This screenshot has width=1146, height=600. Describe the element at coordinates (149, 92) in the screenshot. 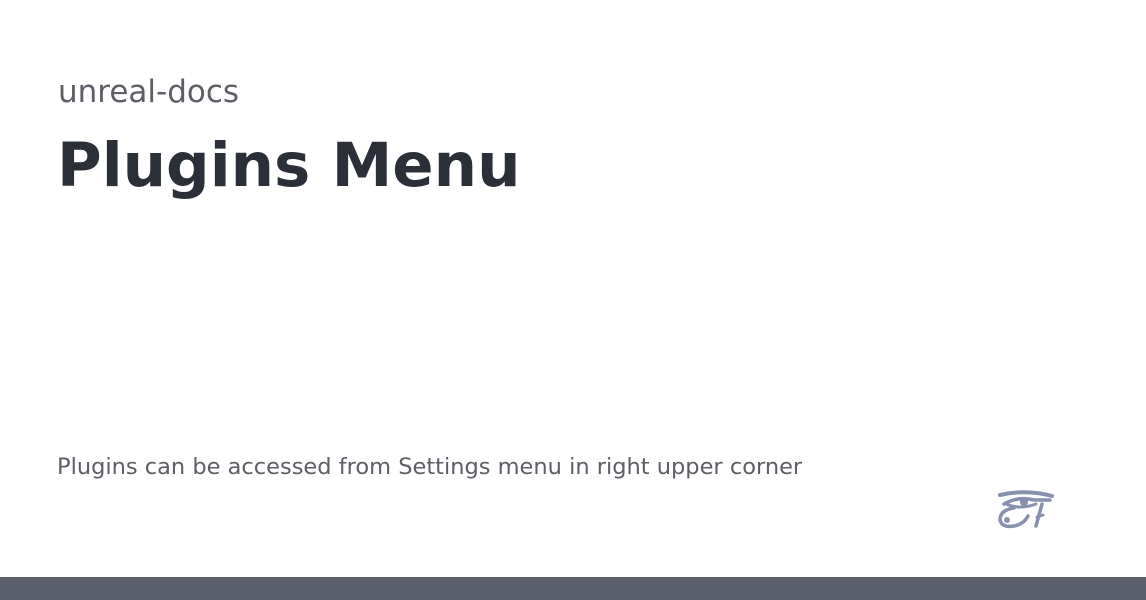

I see `site-name: unreal-docs` at that location.